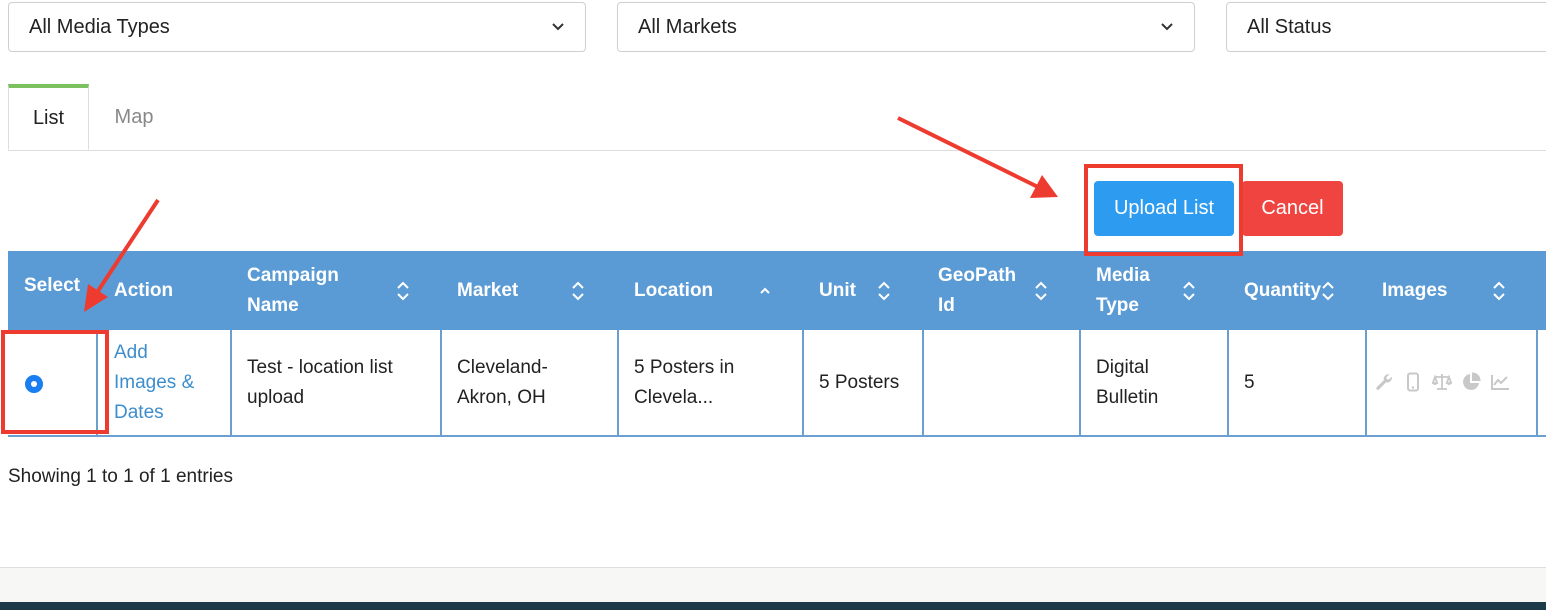 This screenshot has width=1546, height=610. Describe the element at coordinates (773, 585) in the screenshot. I see `page-footer` at that location.